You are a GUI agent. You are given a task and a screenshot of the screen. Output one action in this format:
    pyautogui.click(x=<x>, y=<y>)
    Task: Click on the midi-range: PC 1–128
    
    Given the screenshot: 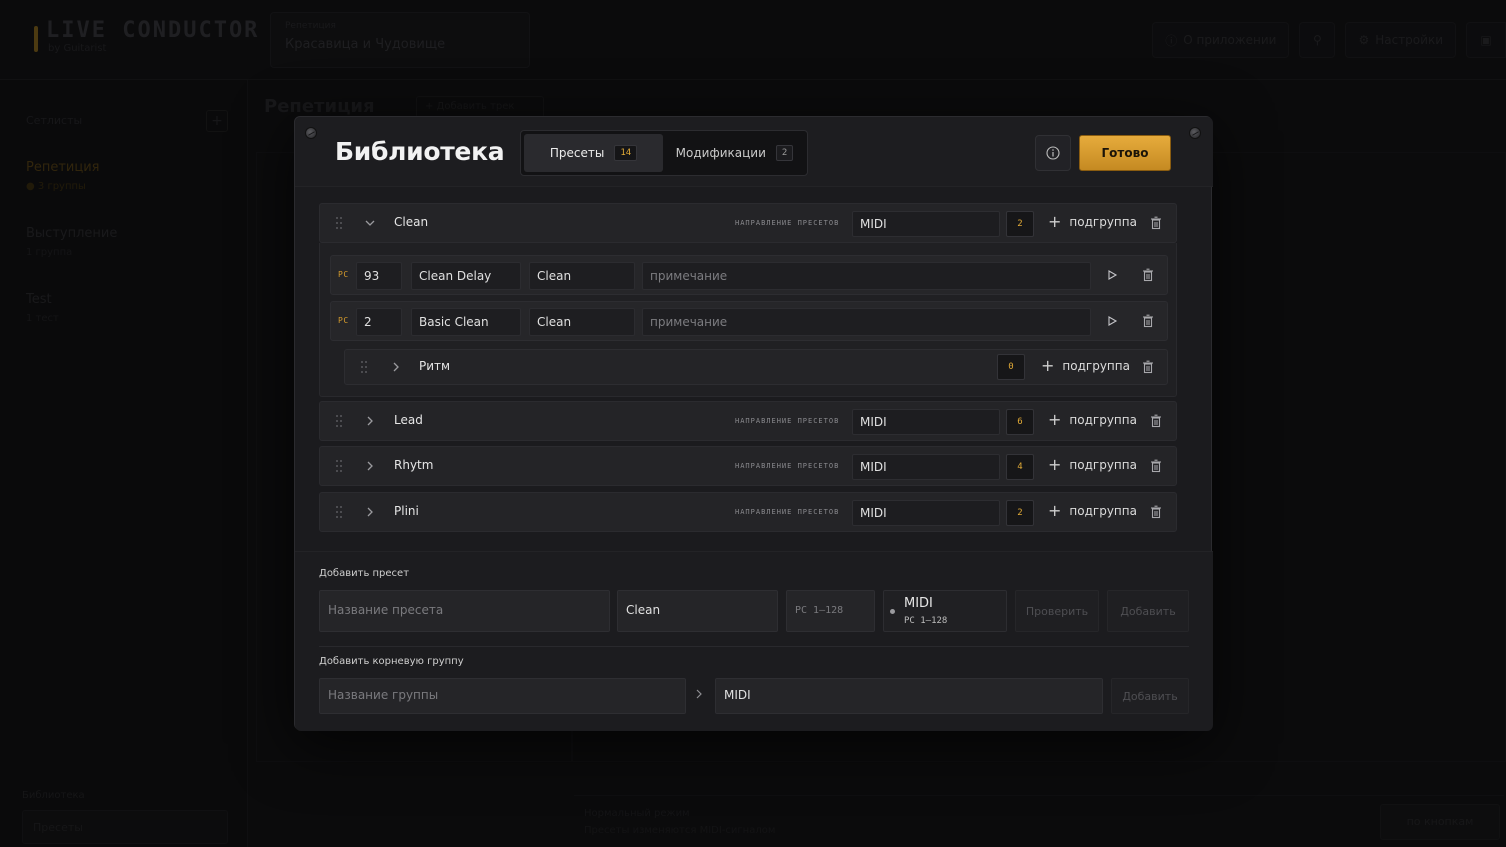 What is the action you would take?
    pyautogui.click(x=926, y=621)
    